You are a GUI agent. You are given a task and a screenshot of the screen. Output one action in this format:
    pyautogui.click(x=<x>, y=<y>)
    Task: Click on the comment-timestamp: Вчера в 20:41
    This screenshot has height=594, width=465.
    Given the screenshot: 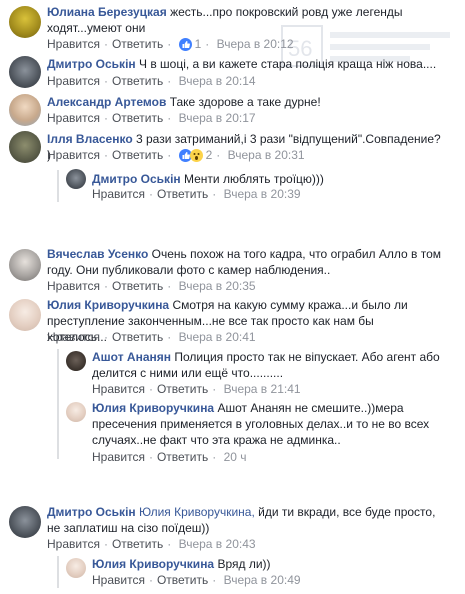 What is the action you would take?
    pyautogui.click(x=217, y=337)
    